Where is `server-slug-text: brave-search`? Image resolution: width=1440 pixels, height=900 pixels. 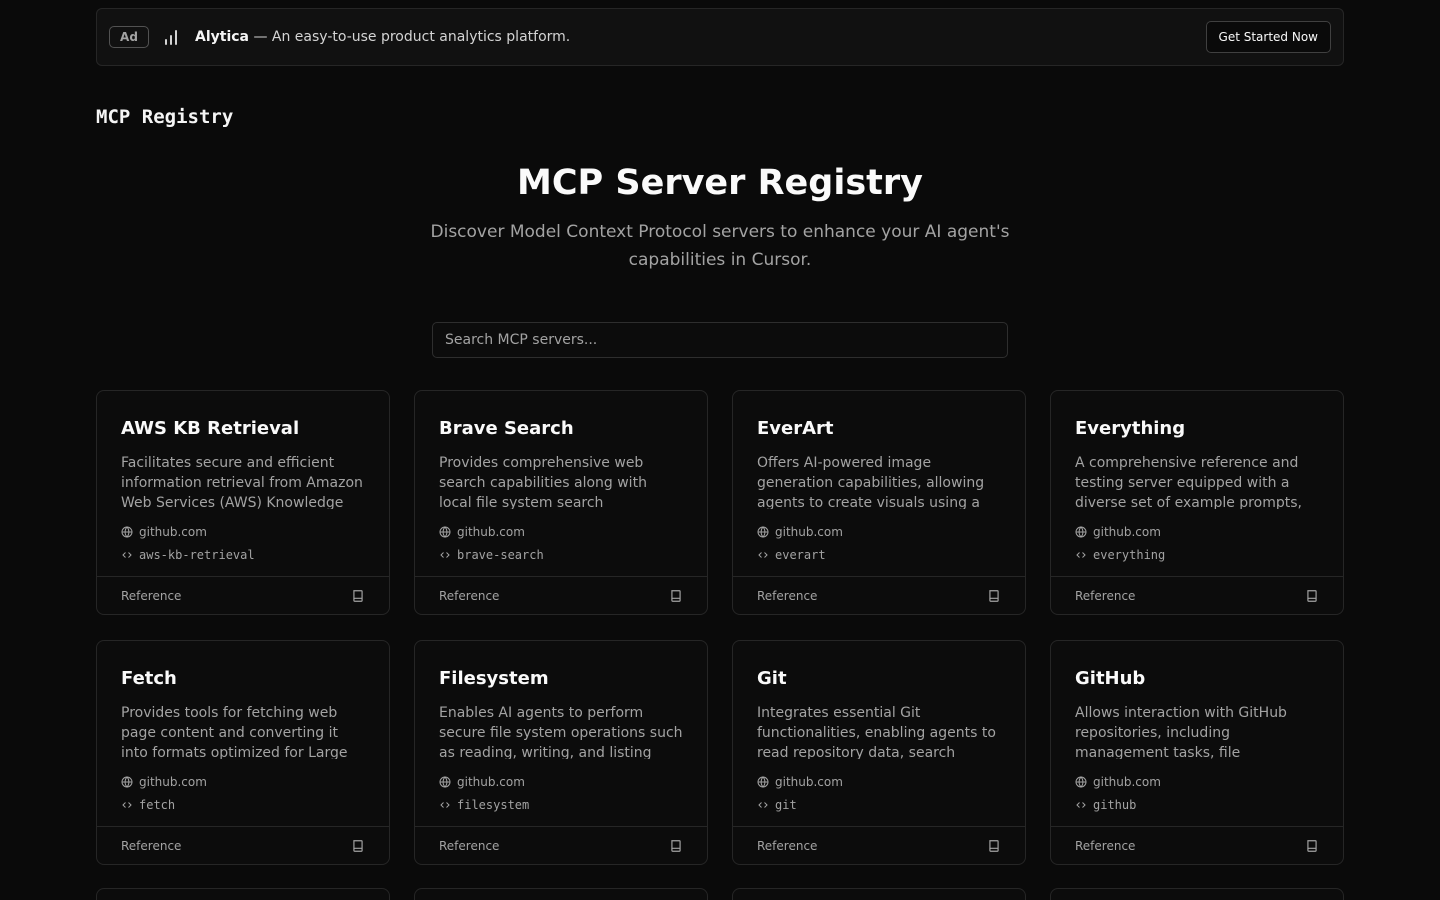 server-slug-text: brave-search is located at coordinates (500, 555).